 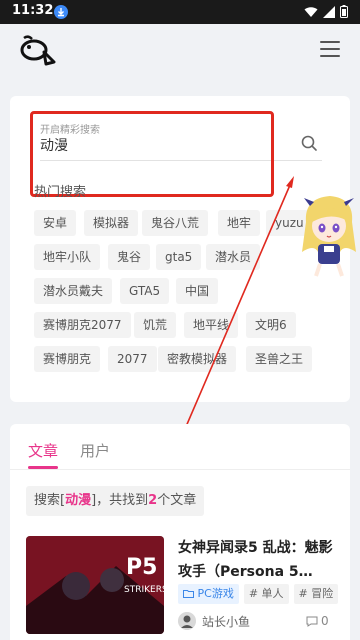 I want to click on comment-count: 0, so click(x=317, y=621).